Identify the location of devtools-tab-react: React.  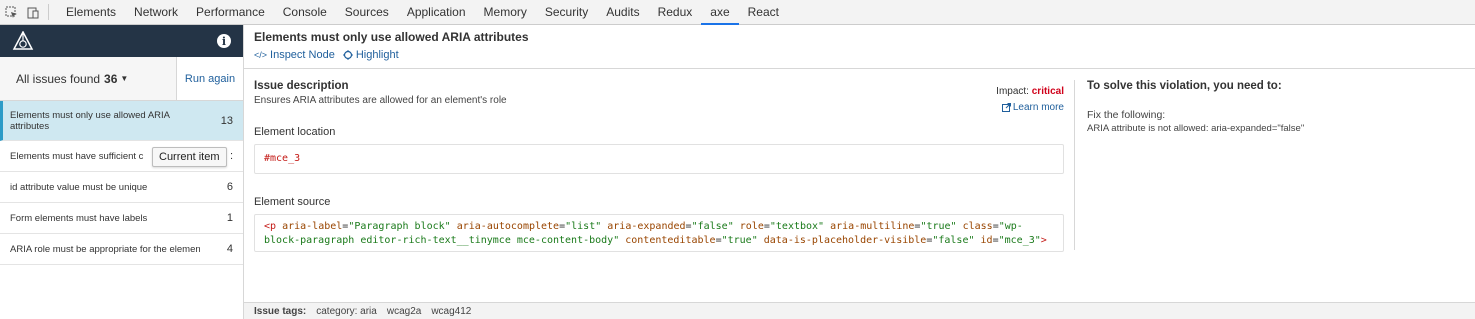
(763, 12).